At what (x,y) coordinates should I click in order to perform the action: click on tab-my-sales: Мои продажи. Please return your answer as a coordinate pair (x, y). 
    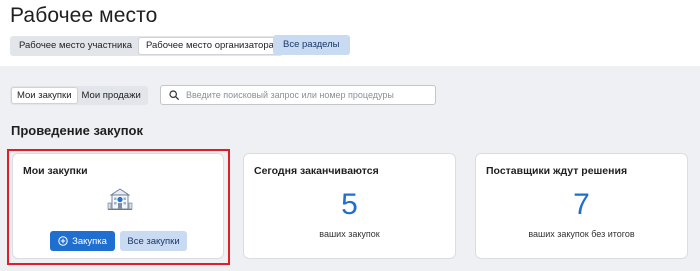
    Looking at the image, I should click on (111, 95).